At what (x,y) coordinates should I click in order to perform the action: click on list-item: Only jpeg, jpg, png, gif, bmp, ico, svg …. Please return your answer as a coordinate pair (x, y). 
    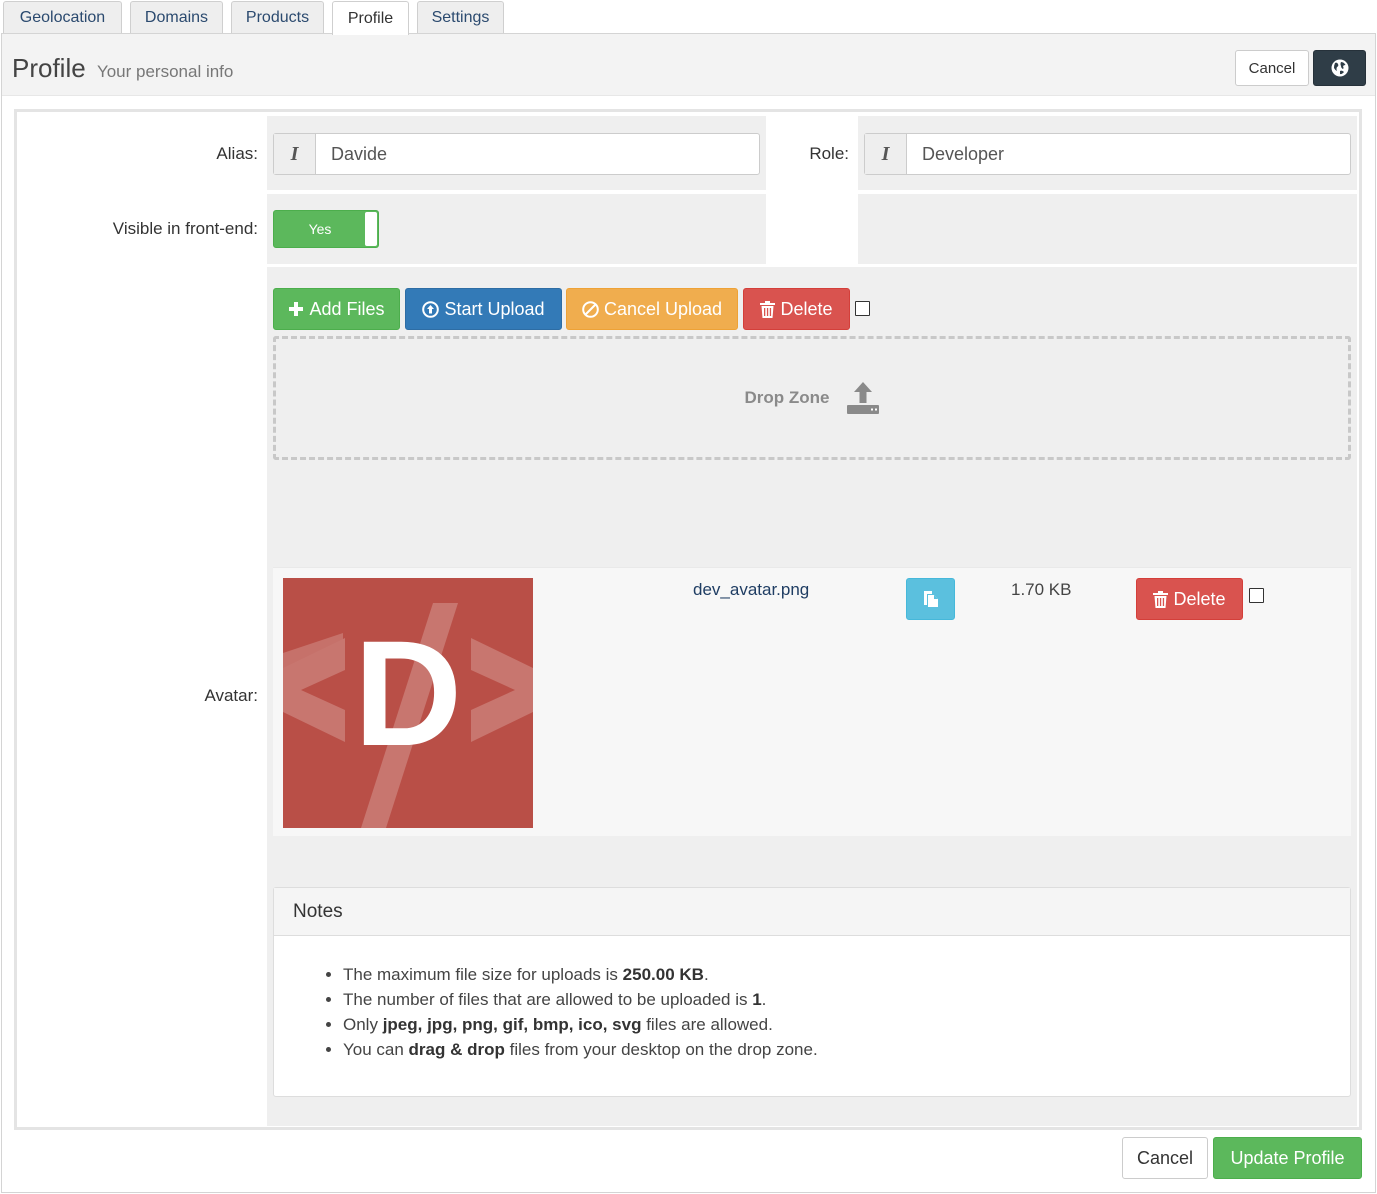
    Looking at the image, I should click on (846, 1024).